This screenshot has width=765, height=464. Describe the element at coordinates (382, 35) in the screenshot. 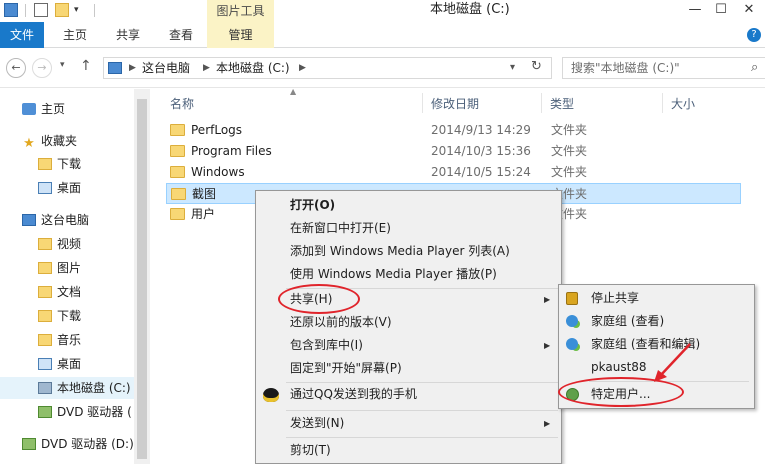

I see `ribbon-tabs: 文件 主页 共享 查看 管理 ?` at that location.